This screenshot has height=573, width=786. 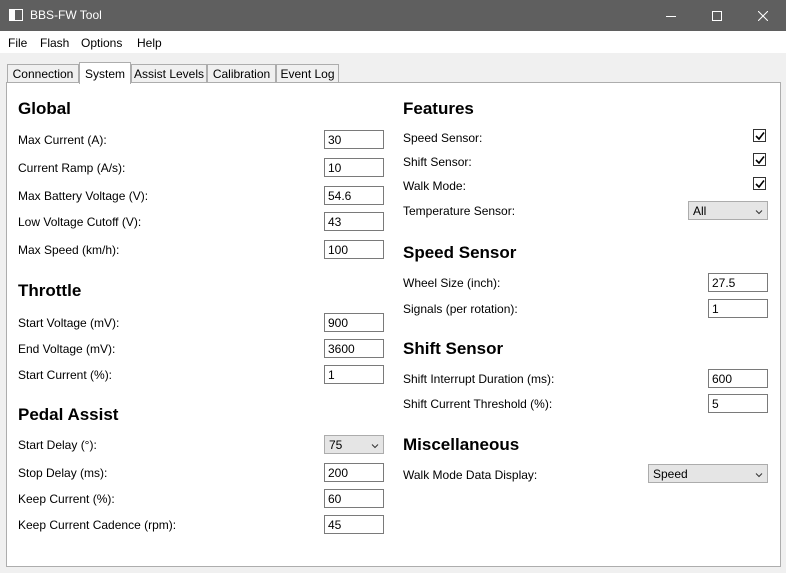 What do you see at coordinates (16, 15) in the screenshot?
I see `app-window-icon` at bounding box center [16, 15].